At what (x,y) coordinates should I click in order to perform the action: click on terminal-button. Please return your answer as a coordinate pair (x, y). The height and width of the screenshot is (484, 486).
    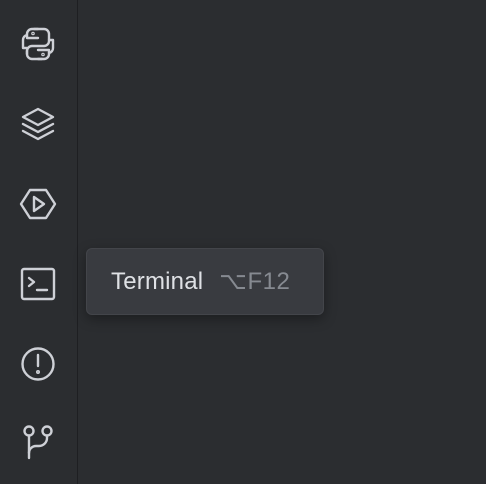
    Looking at the image, I should click on (38, 284).